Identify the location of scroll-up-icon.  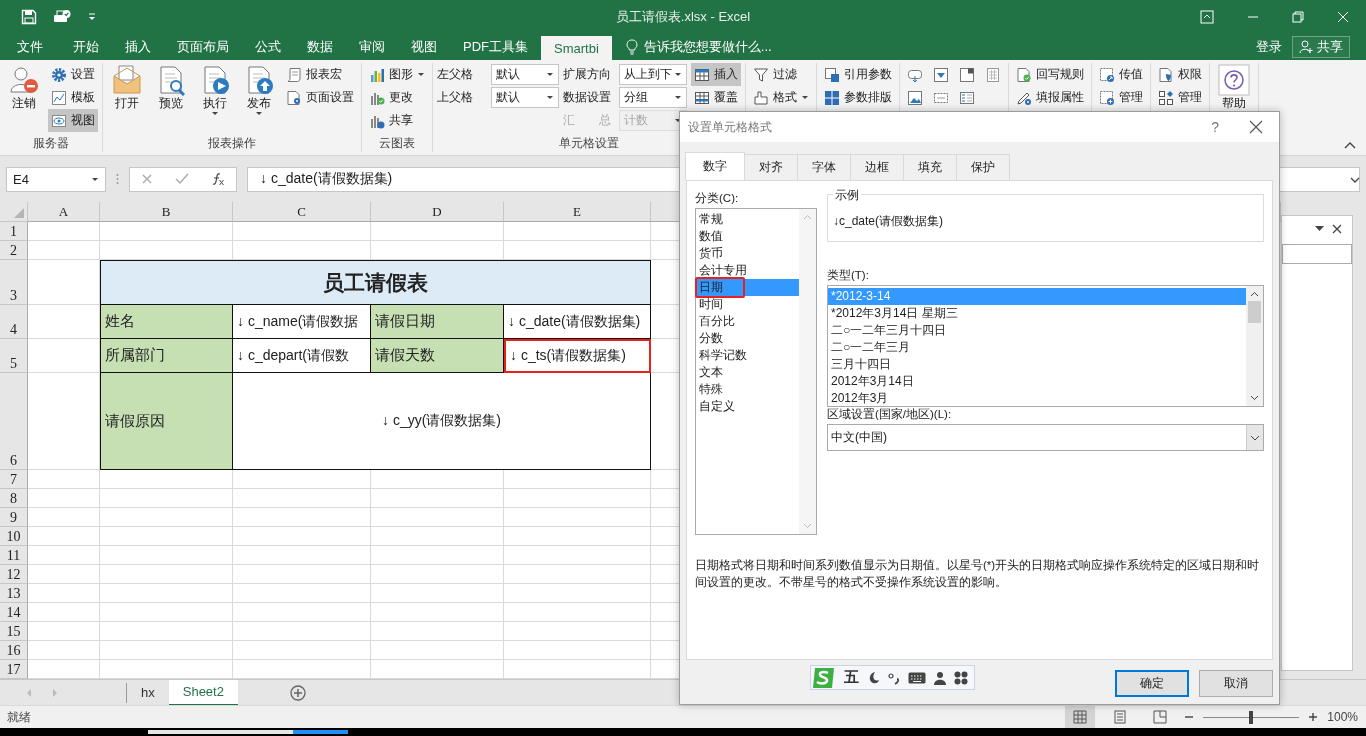
(1254, 294).